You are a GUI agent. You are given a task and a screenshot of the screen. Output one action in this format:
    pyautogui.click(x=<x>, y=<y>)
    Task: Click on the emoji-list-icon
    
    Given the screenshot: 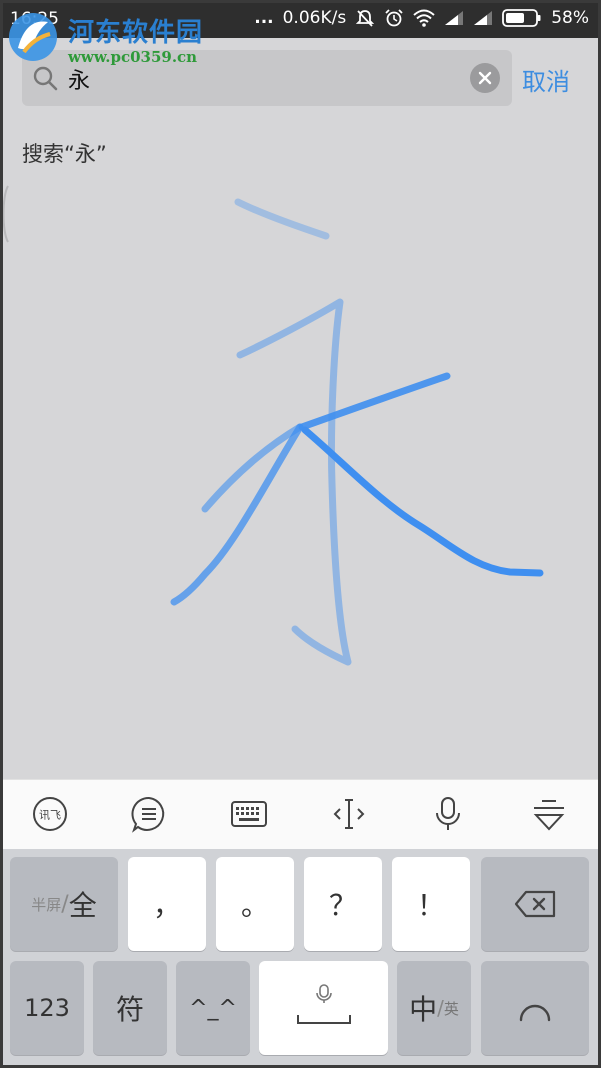 What is the action you would take?
    pyautogui.click(x=148, y=814)
    